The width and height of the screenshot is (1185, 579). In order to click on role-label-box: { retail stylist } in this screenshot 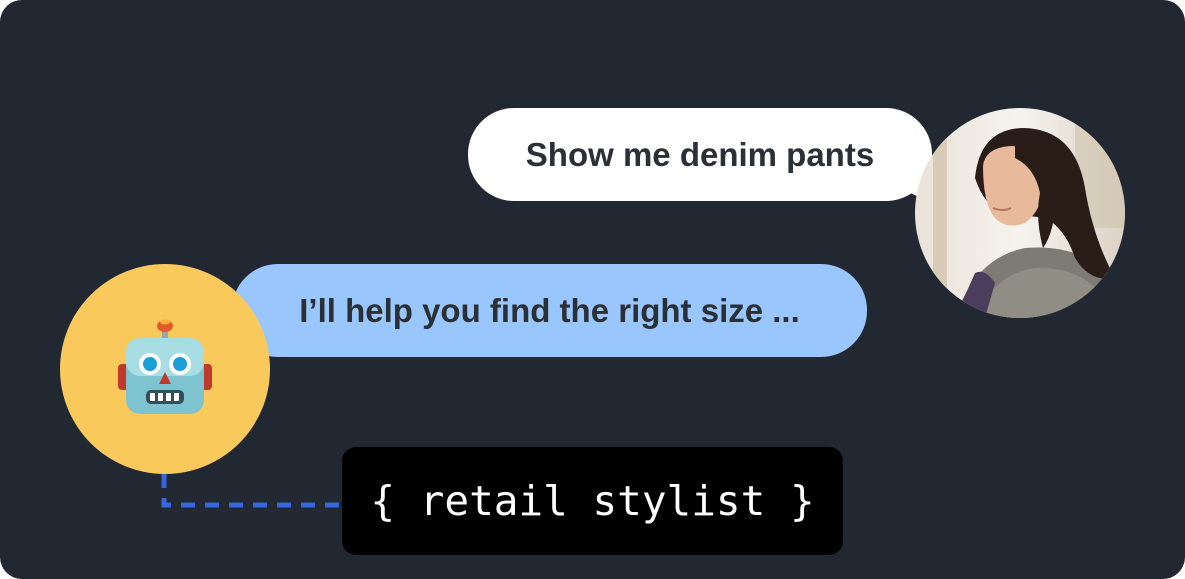, I will do `click(592, 501)`.